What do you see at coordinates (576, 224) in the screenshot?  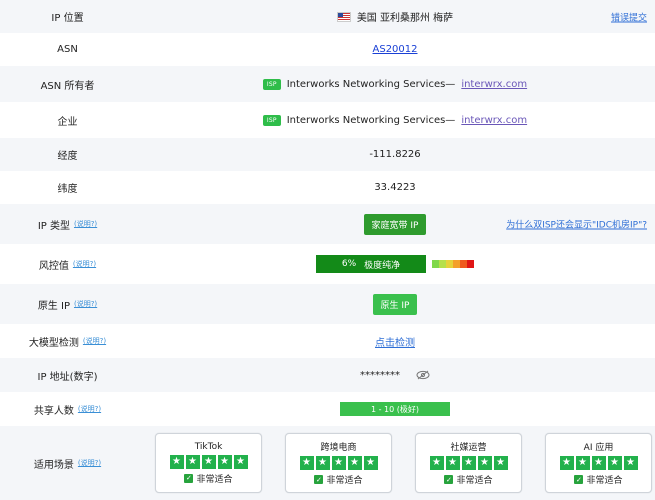 I see `why-idc-link: 为什么双ISP还会显示"IDC机房IP"?` at bounding box center [576, 224].